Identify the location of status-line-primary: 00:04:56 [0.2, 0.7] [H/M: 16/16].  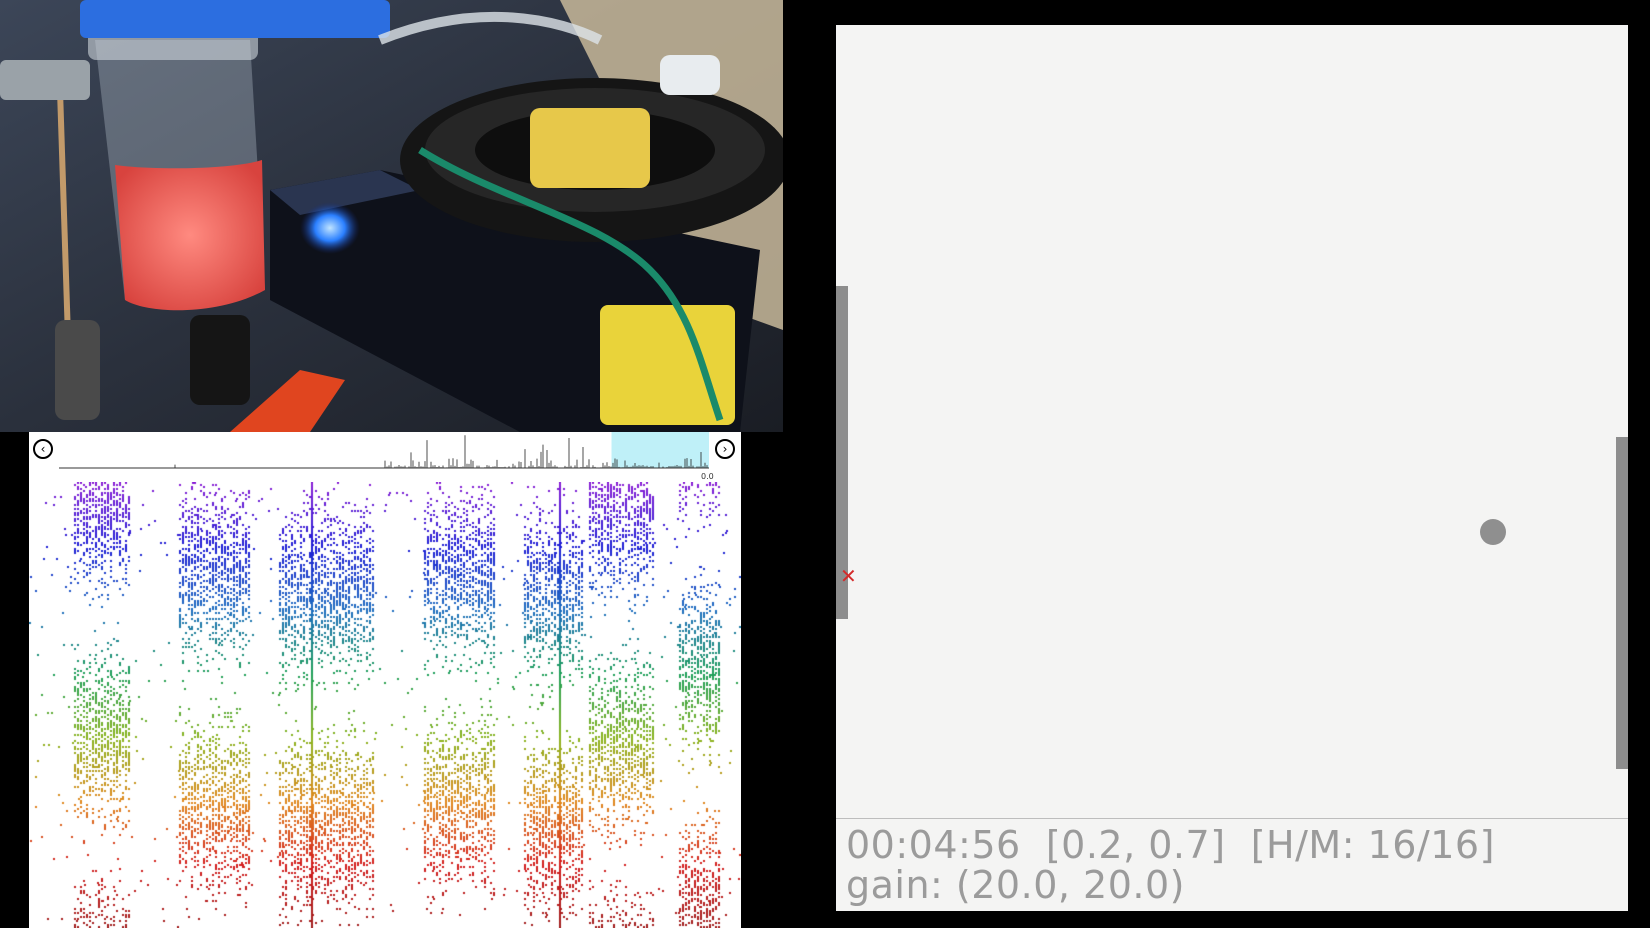
(1170, 845).